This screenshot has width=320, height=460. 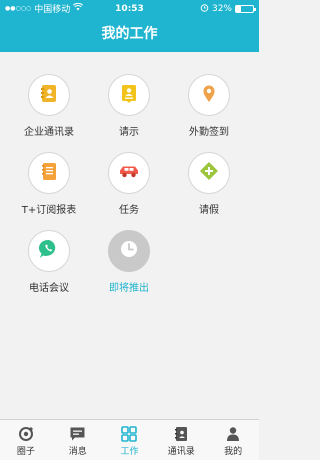 I want to click on phone-chat-icon, so click(x=49, y=251).